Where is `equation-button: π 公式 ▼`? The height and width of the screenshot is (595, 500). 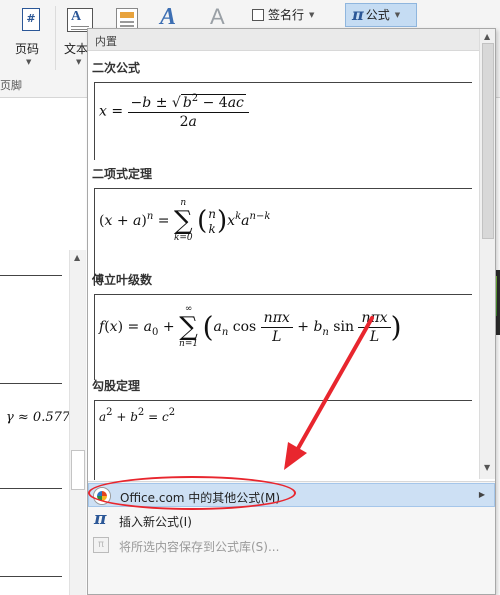 equation-button: π 公式 ▼ is located at coordinates (381, 15).